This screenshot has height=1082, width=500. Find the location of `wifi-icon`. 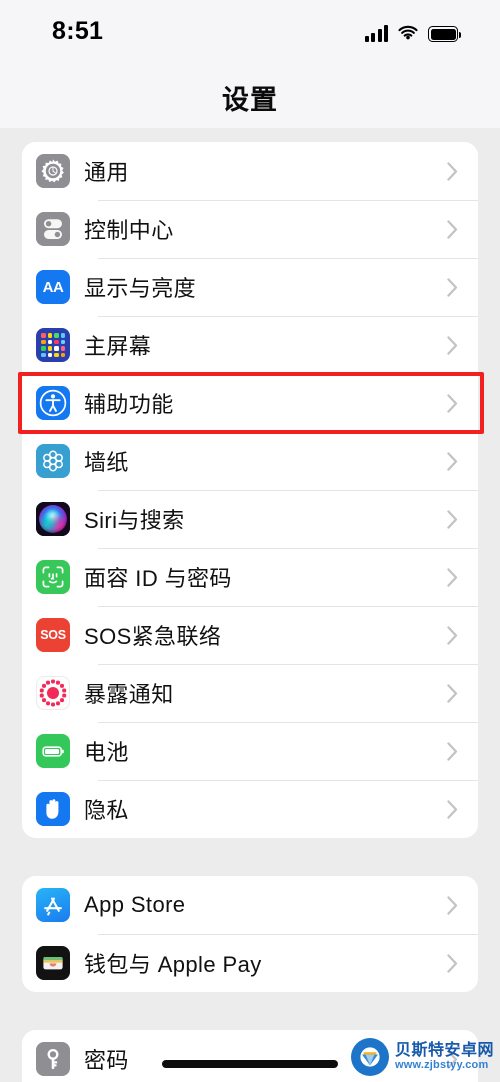

wifi-icon is located at coordinates (408, 32).